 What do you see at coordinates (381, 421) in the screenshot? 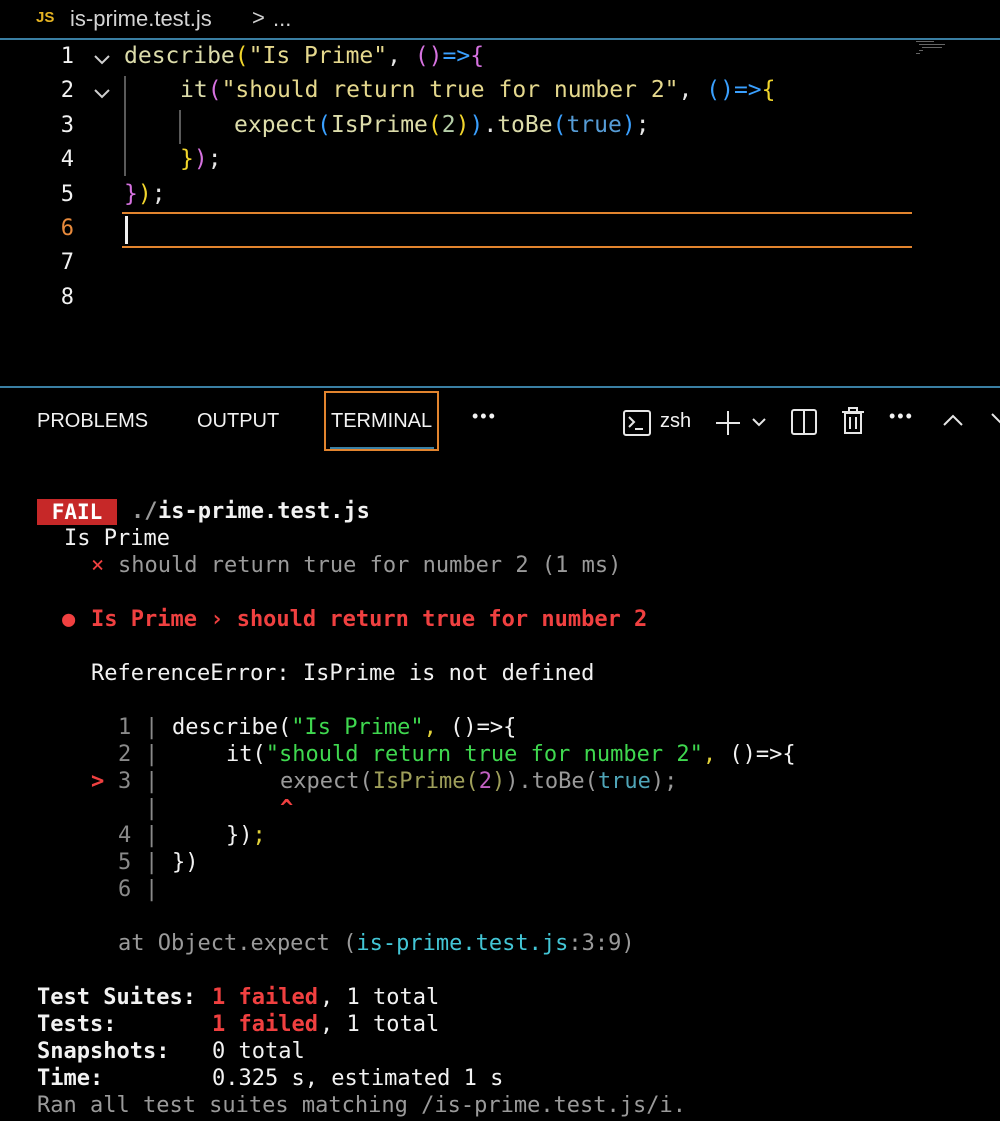
I see `tab-terminal: TERMINAL` at bounding box center [381, 421].